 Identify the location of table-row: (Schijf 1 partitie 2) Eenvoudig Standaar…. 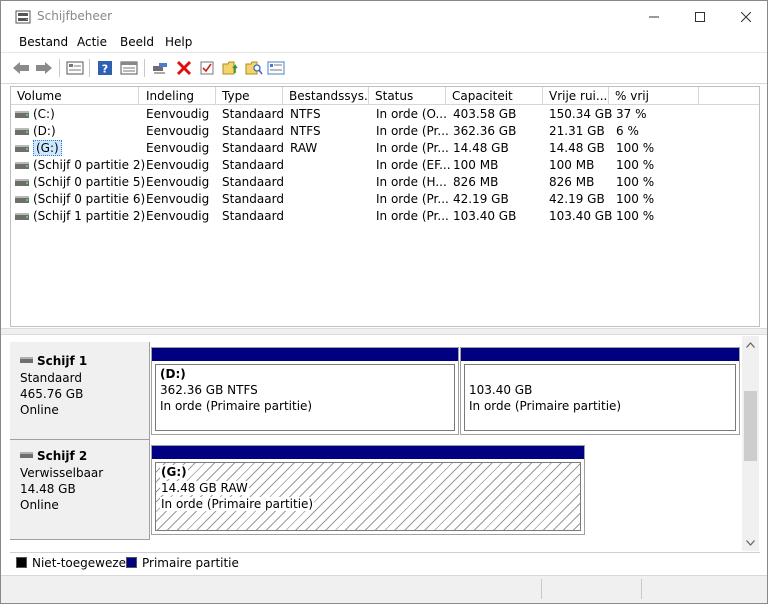
(385, 216).